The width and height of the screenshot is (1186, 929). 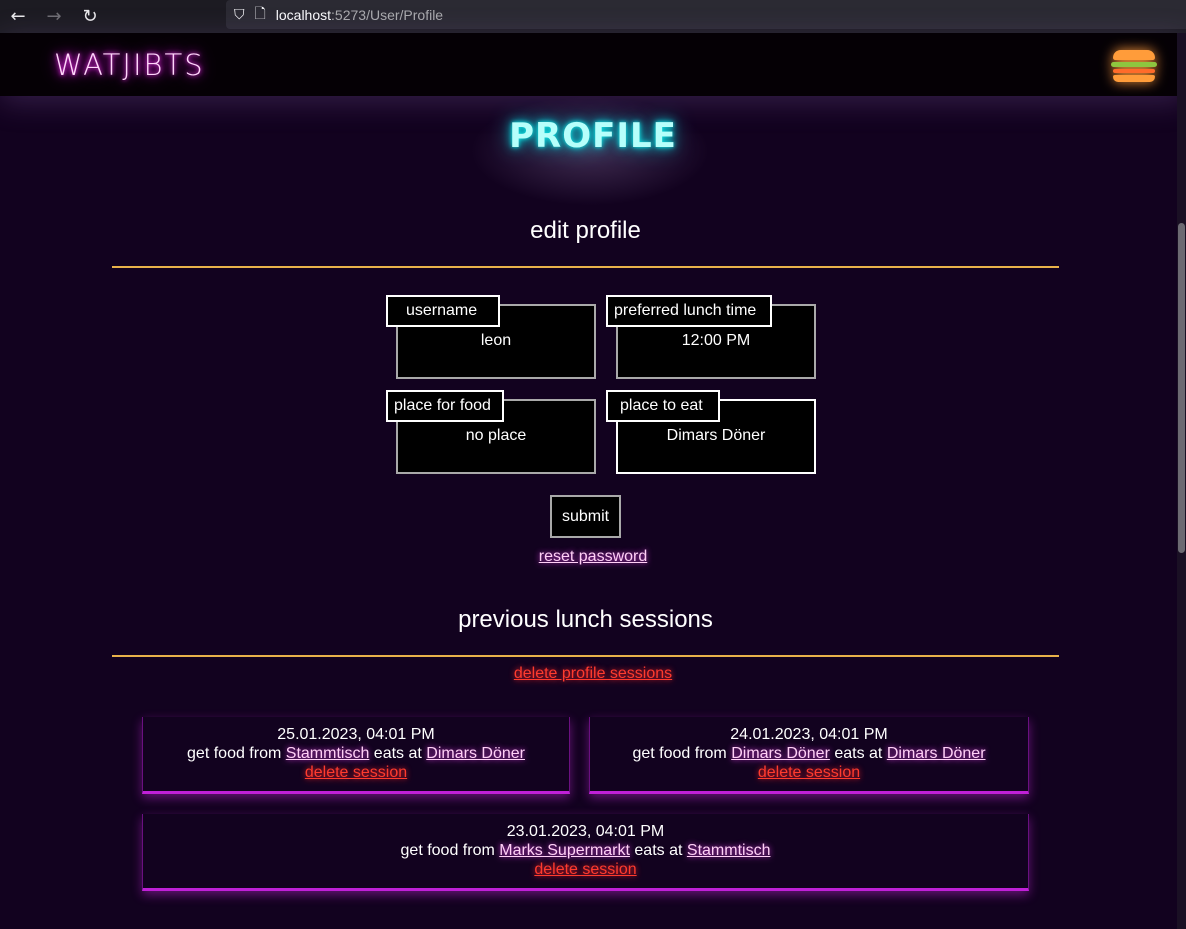 What do you see at coordinates (663, 406) in the screenshot?
I see `place-to-eat-label: place to eat` at bounding box center [663, 406].